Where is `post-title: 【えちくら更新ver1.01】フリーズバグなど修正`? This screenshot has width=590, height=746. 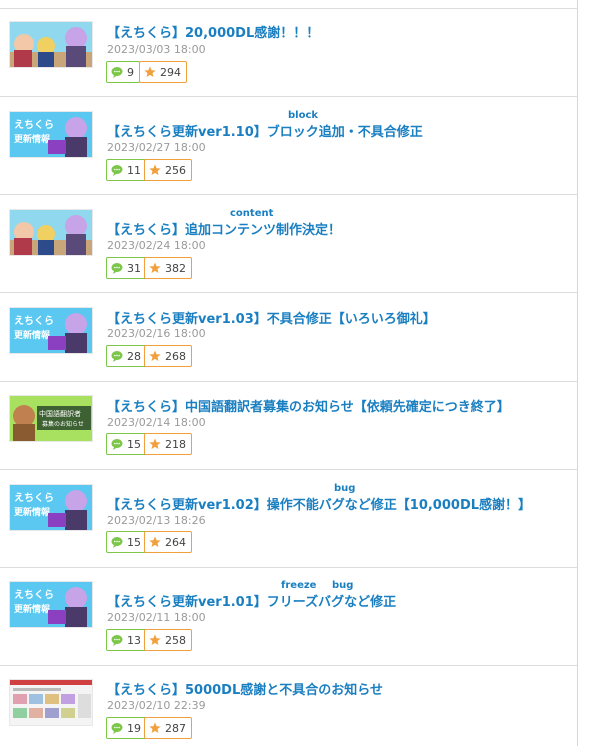 post-title: 【えちくら更新ver1.01】フリーズバグなど修正 is located at coordinates (251, 600).